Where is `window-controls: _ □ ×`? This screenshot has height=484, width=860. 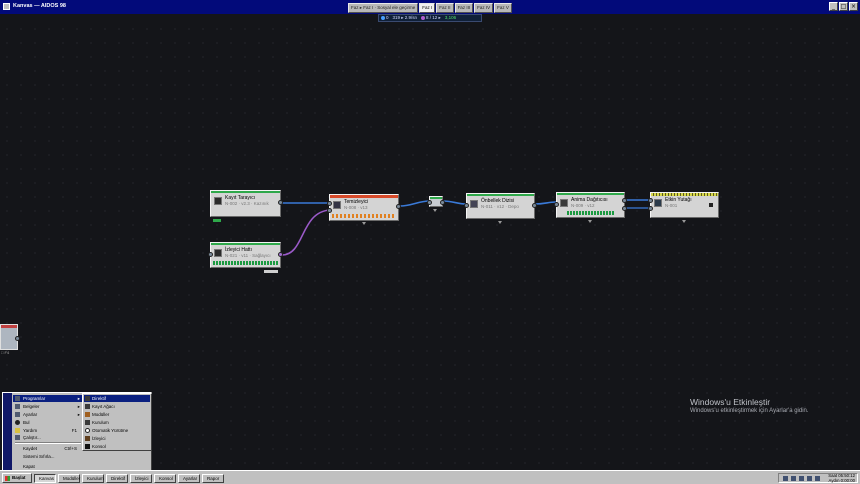
window-controls: _ □ × is located at coordinates (843, 6).